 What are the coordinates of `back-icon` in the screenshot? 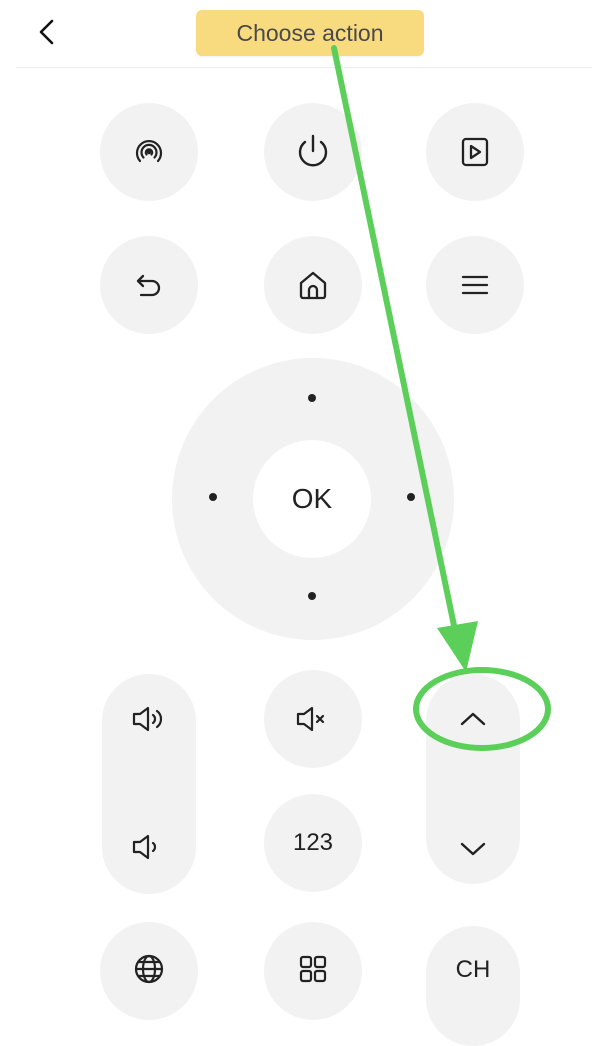 It's located at (149, 285).